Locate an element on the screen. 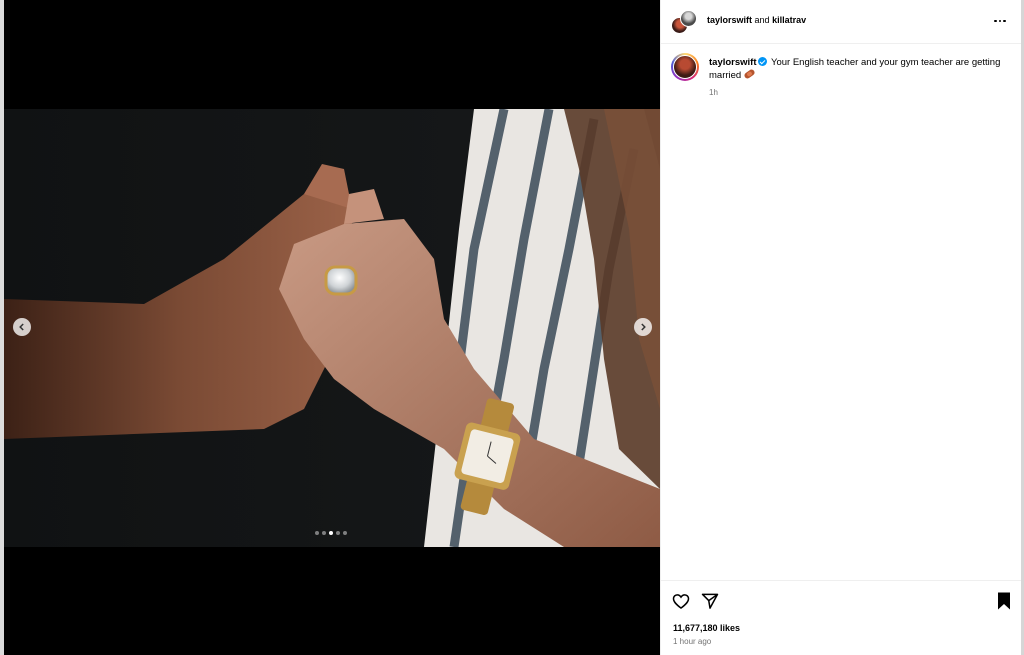 The width and height of the screenshot is (1024, 655). post-timestamp: 1 hour ago is located at coordinates (692, 641).